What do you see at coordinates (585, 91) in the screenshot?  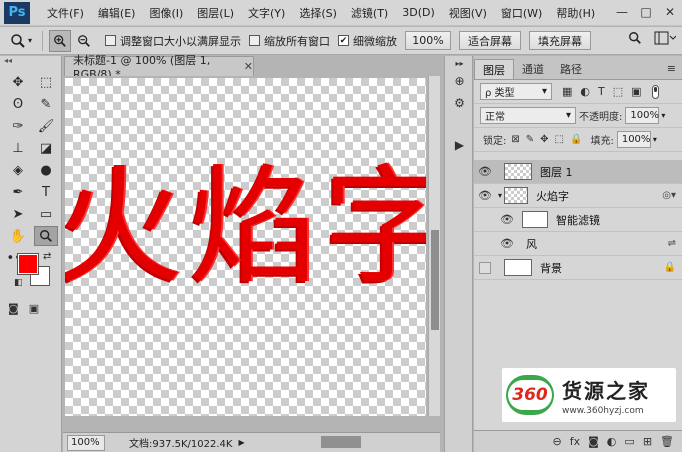 I see `adjustment-filter-icon: ◐` at bounding box center [585, 91].